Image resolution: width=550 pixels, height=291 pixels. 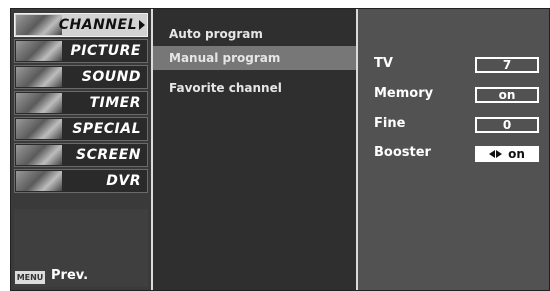 I want to click on sound-thumbnail-icon, so click(x=39, y=77).